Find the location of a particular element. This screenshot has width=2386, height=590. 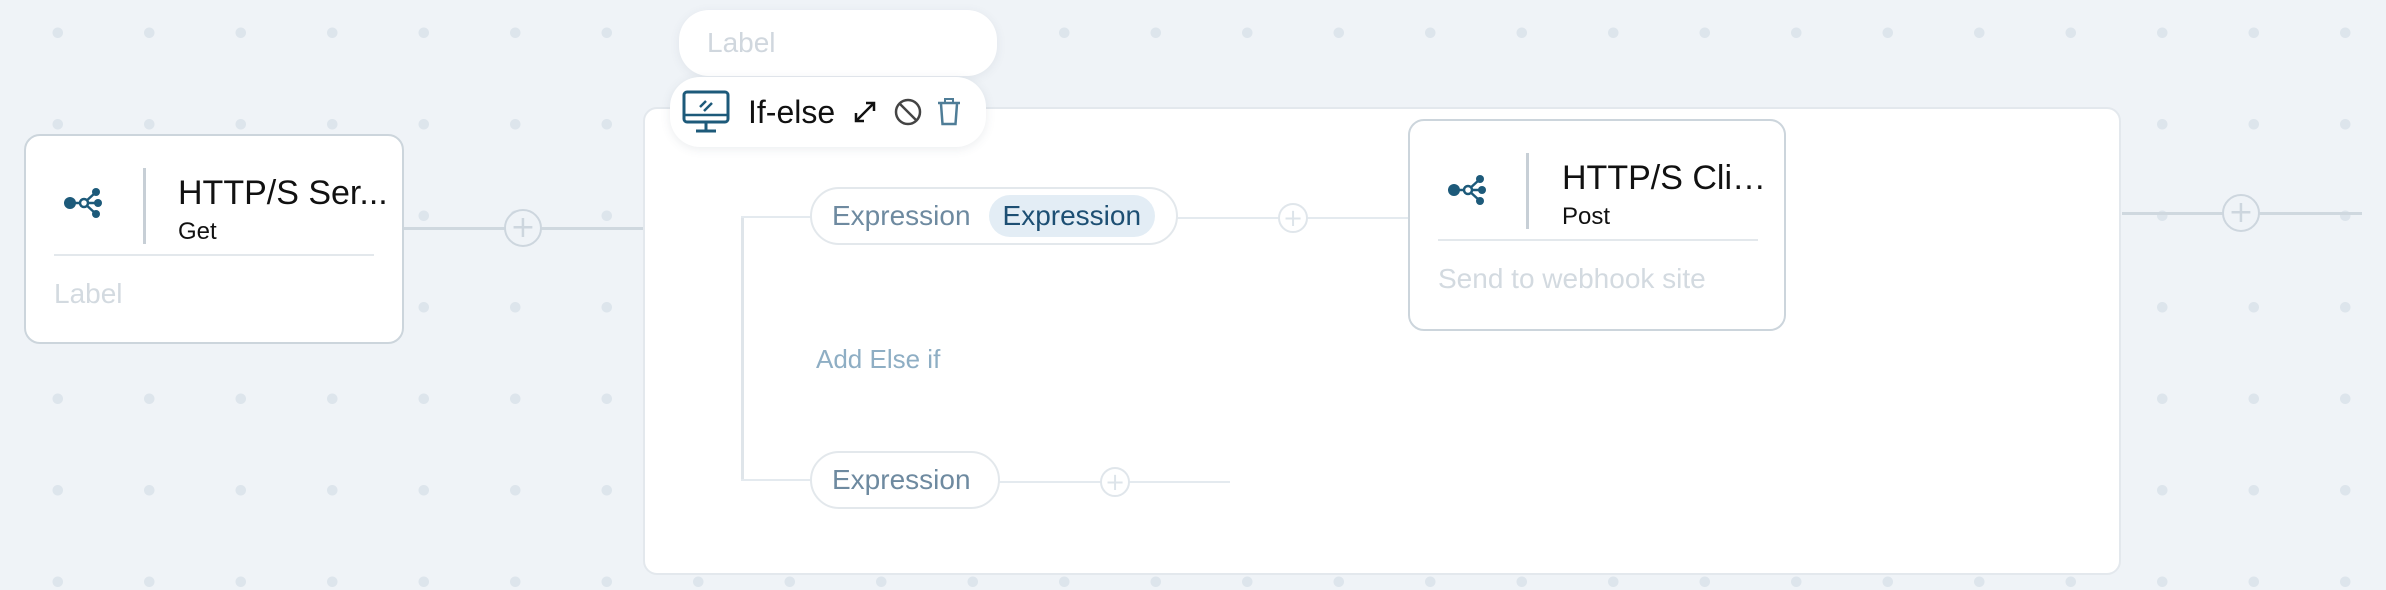

disable-icon is located at coordinates (908, 112).